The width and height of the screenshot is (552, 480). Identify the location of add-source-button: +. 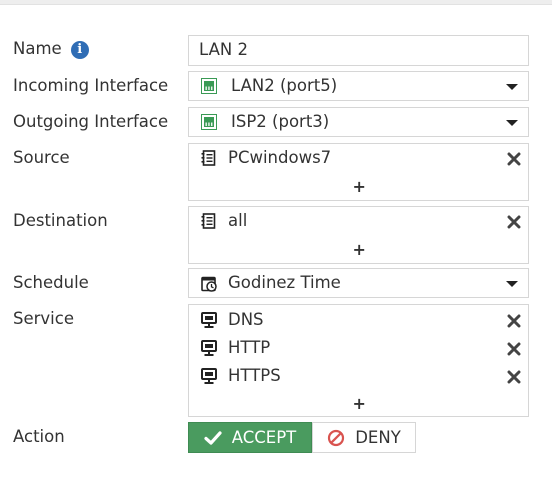
(359, 187).